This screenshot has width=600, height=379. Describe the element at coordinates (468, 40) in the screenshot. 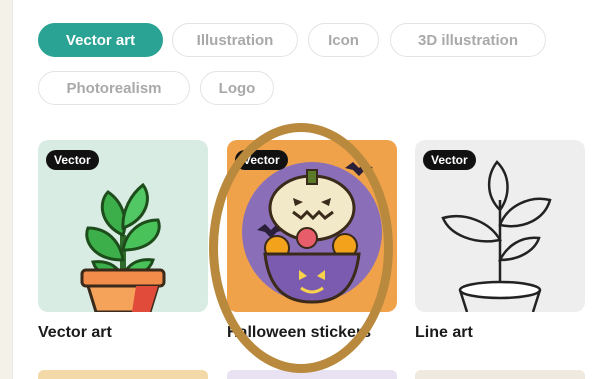

I see `chip-3d-illustration: 3D illustration` at that location.